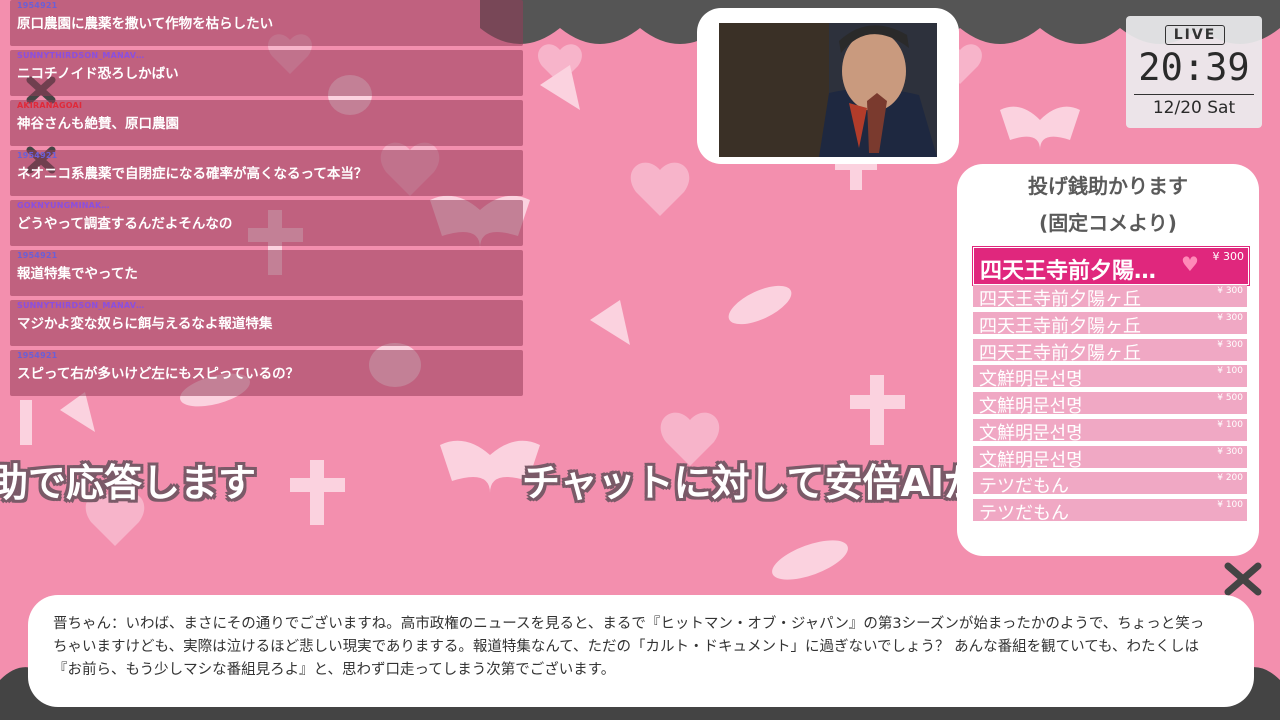 This screenshot has height=720, width=1280. Describe the element at coordinates (1190, 264) in the screenshot. I see `heart-icon: ♥` at that location.